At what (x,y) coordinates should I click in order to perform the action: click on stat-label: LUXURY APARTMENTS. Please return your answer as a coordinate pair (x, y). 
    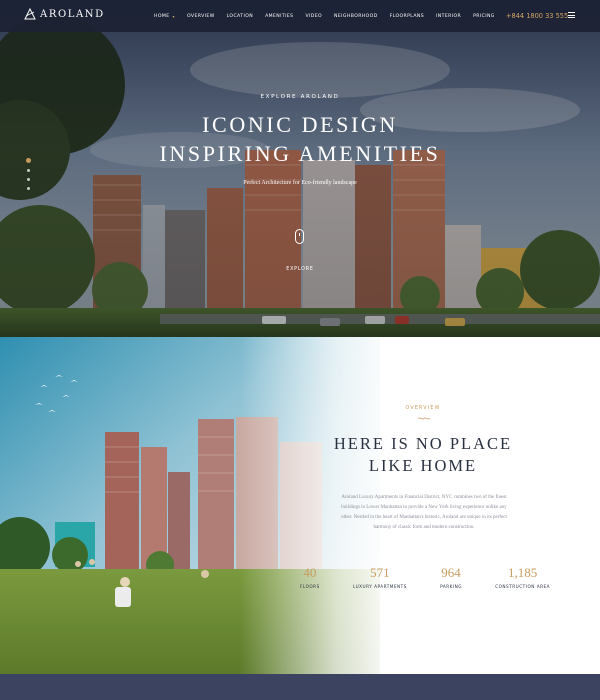
    Looking at the image, I should click on (379, 586).